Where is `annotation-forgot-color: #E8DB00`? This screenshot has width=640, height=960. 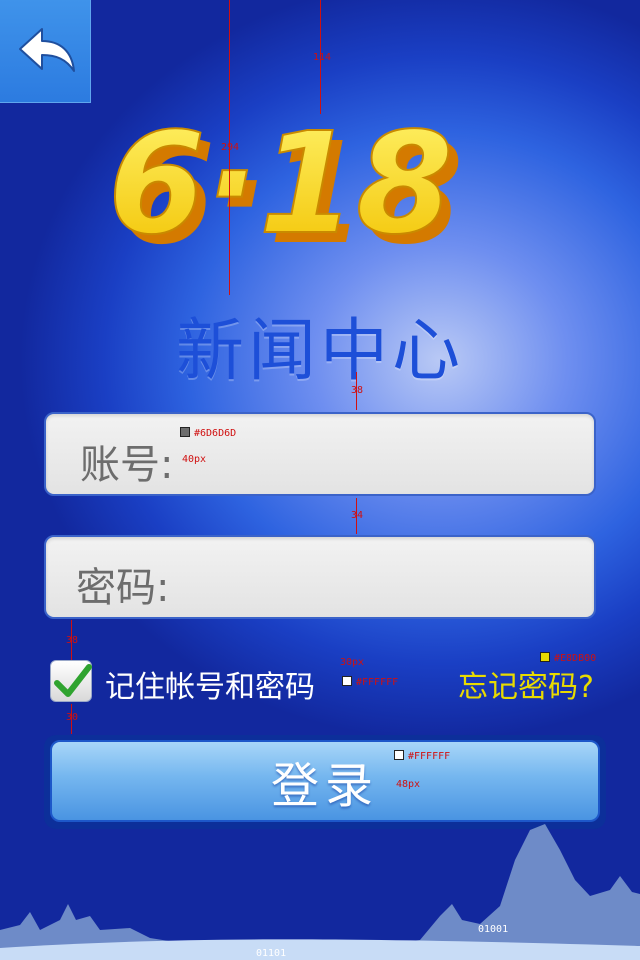 annotation-forgot-color: #E8DB00 is located at coordinates (575, 658).